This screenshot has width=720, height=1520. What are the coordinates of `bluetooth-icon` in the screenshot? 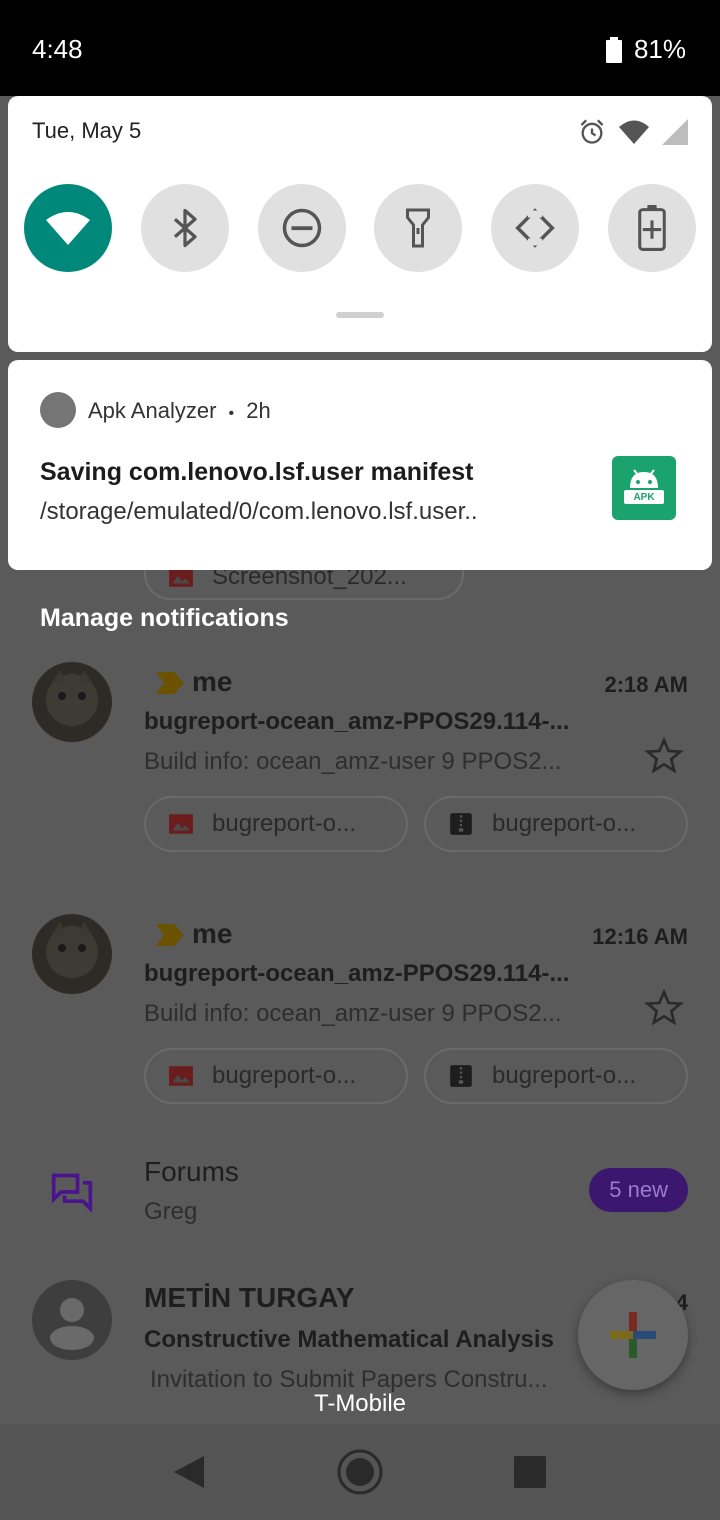 It's located at (185, 228).